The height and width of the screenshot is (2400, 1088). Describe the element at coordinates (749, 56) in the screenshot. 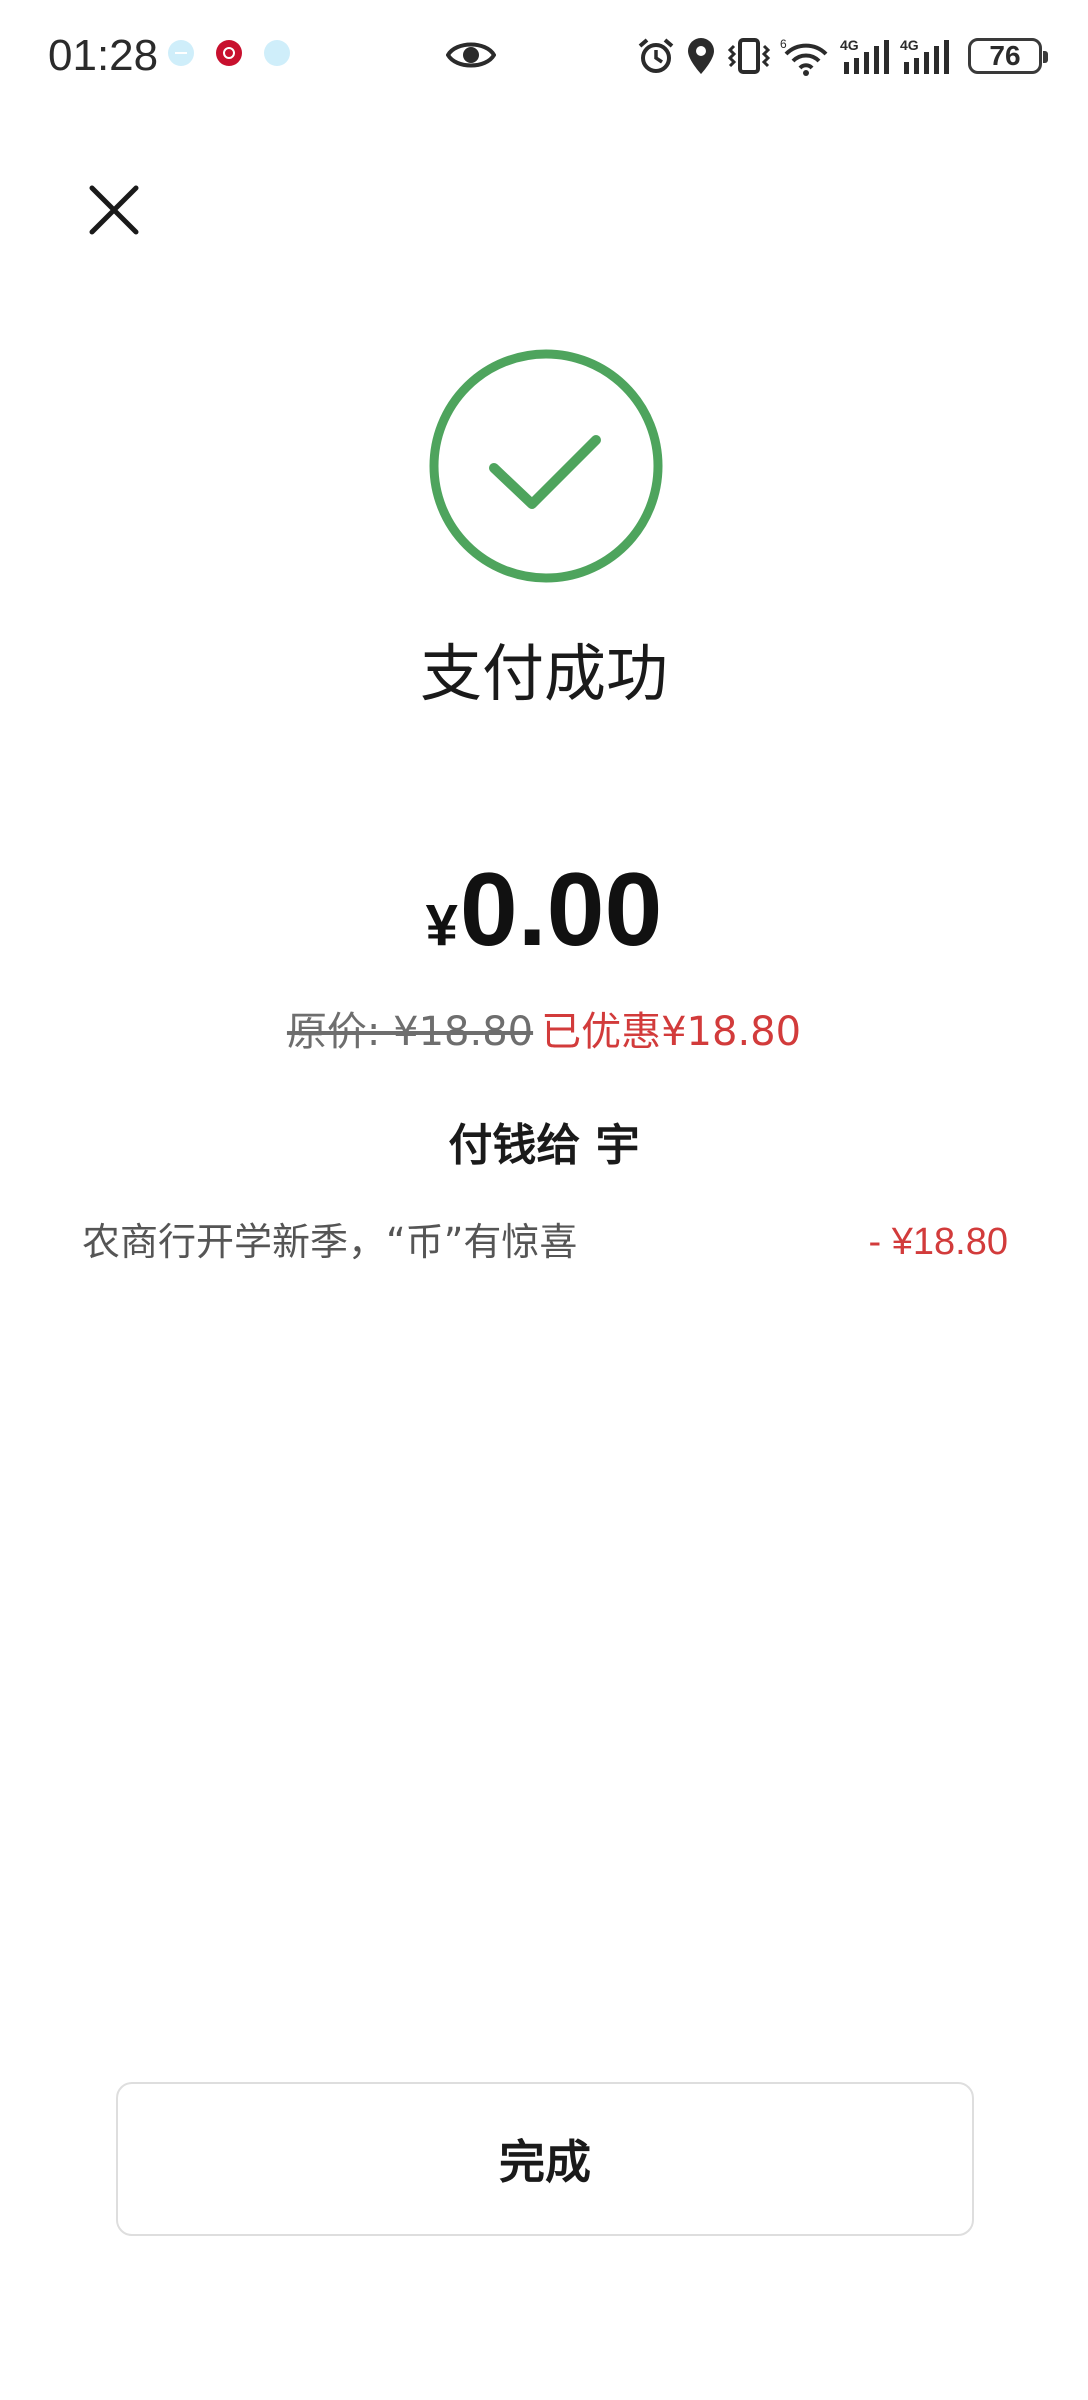

I see `vibrate-icon` at that location.